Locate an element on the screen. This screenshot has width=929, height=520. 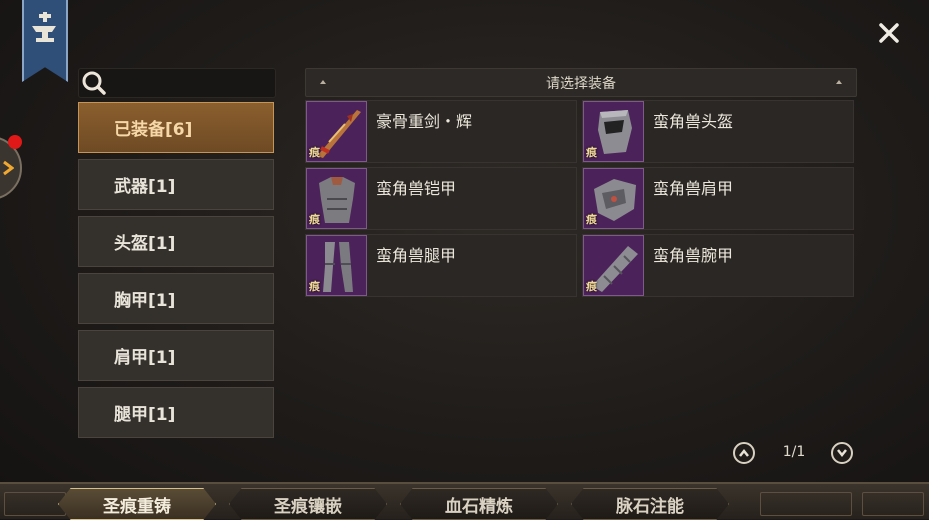
equipment-item: 痕 蛮角兽腿甲 is located at coordinates (441, 265).